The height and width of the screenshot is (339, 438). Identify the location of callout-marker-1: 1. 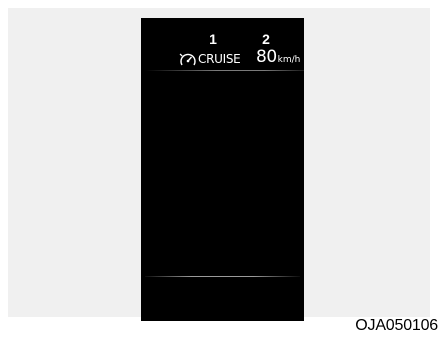
(213, 39).